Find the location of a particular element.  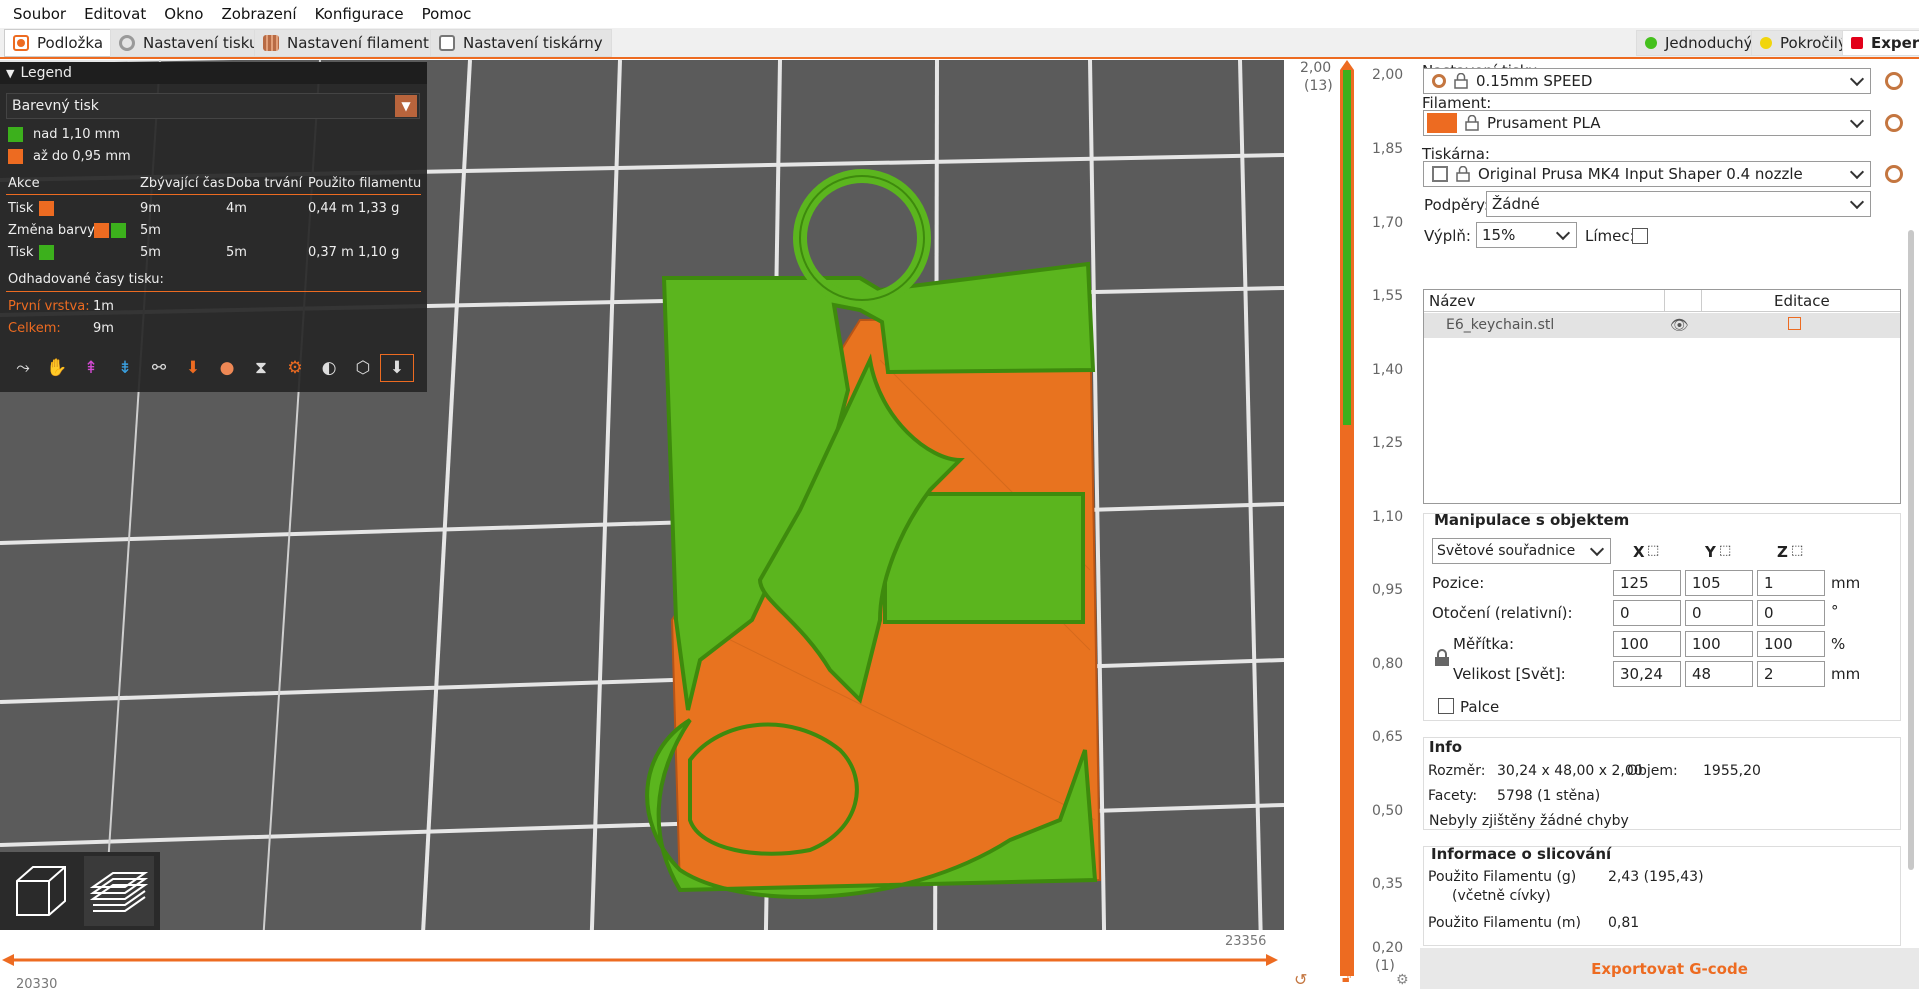

supports-value: Žádné is located at coordinates (1516, 204).